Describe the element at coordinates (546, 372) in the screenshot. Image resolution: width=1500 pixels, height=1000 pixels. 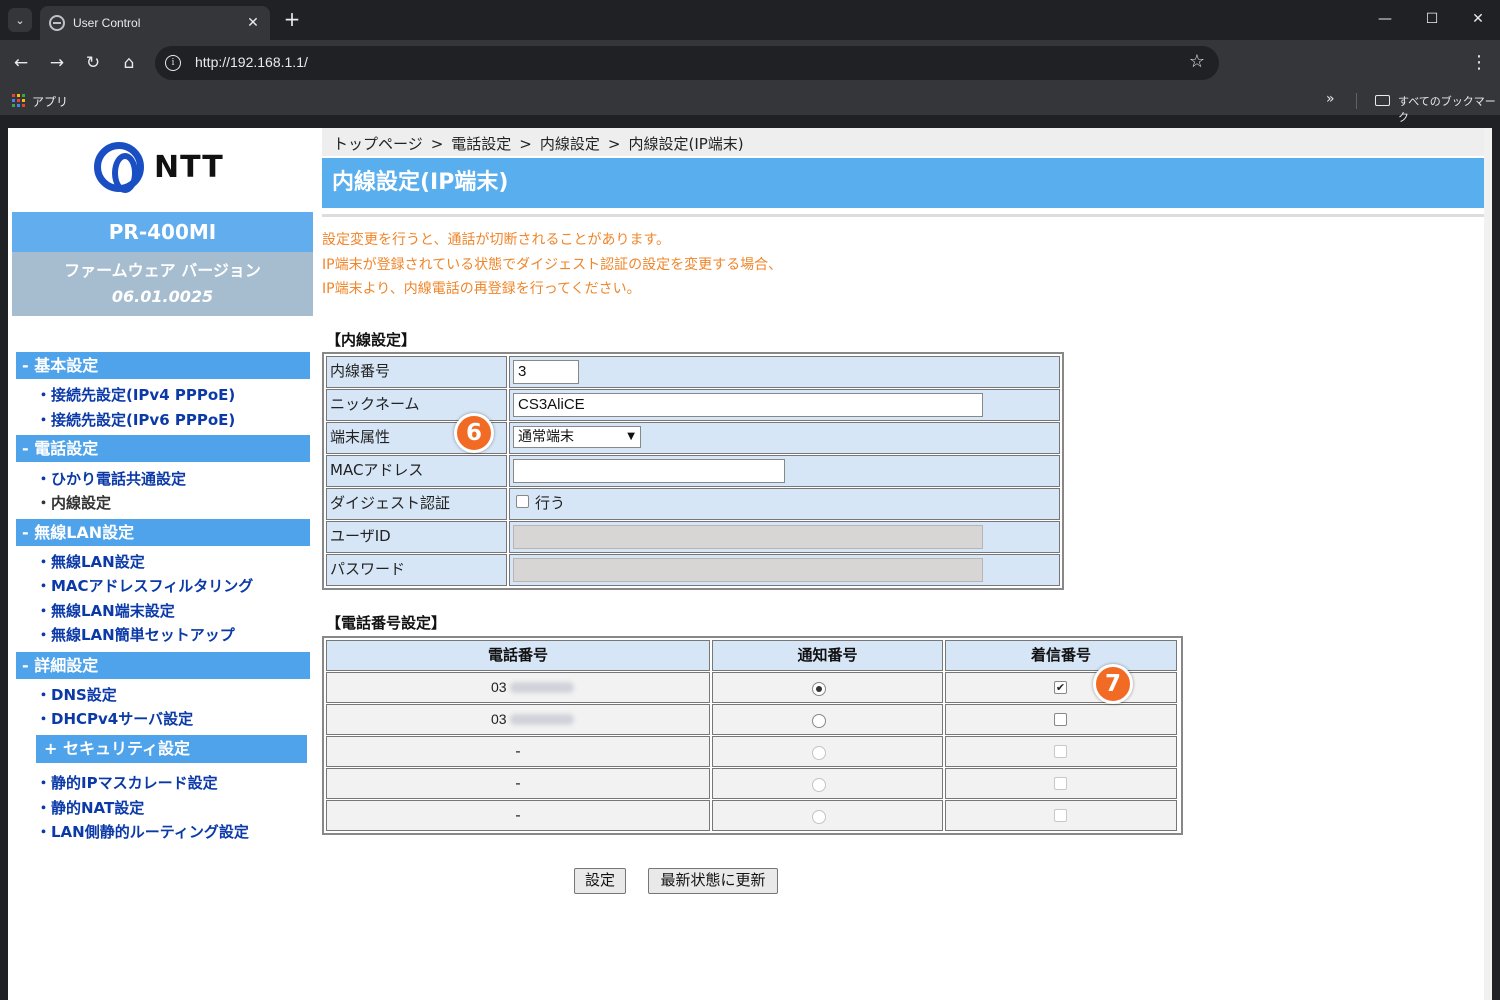
I see `extension-number-input: 3` at that location.